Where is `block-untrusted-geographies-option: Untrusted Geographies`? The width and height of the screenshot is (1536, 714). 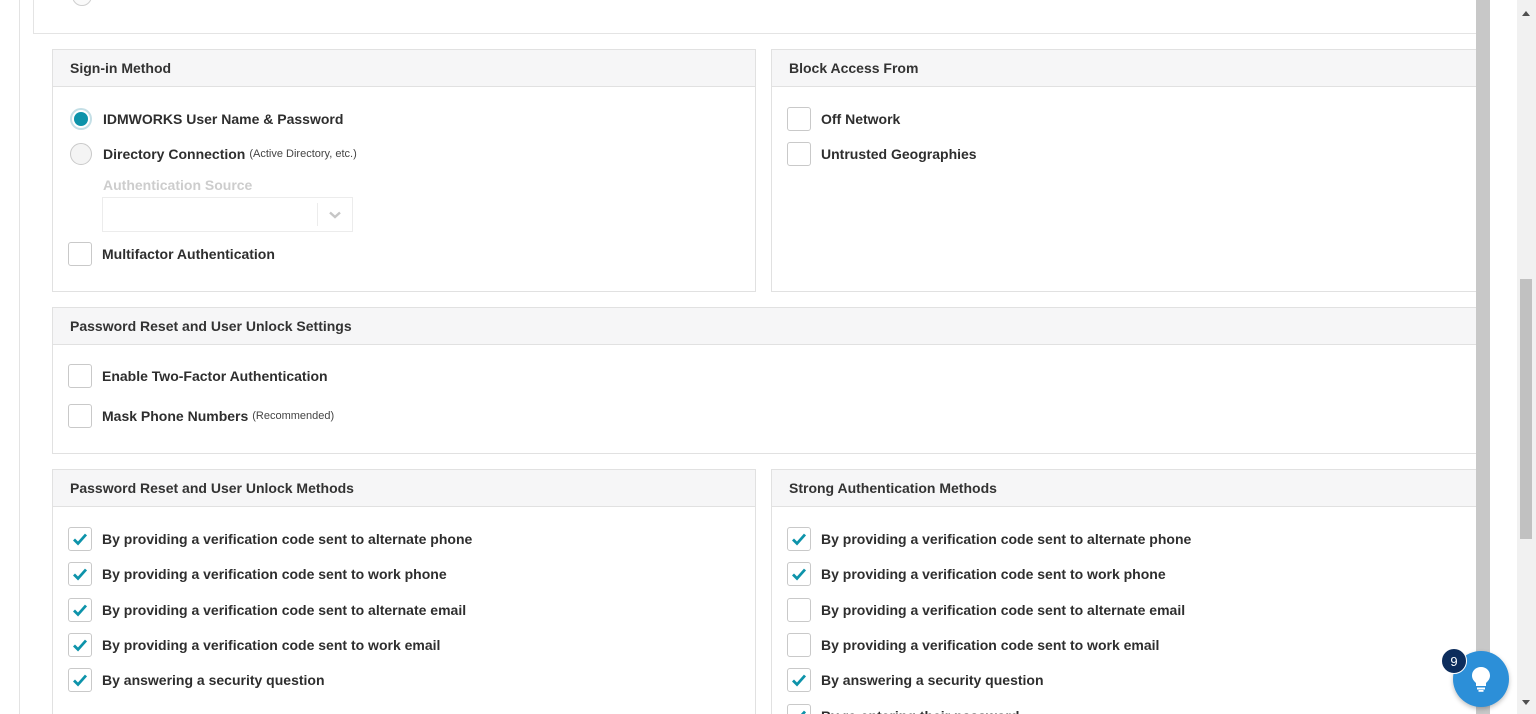 block-untrusted-geographies-option: Untrusted Geographies is located at coordinates (882, 154).